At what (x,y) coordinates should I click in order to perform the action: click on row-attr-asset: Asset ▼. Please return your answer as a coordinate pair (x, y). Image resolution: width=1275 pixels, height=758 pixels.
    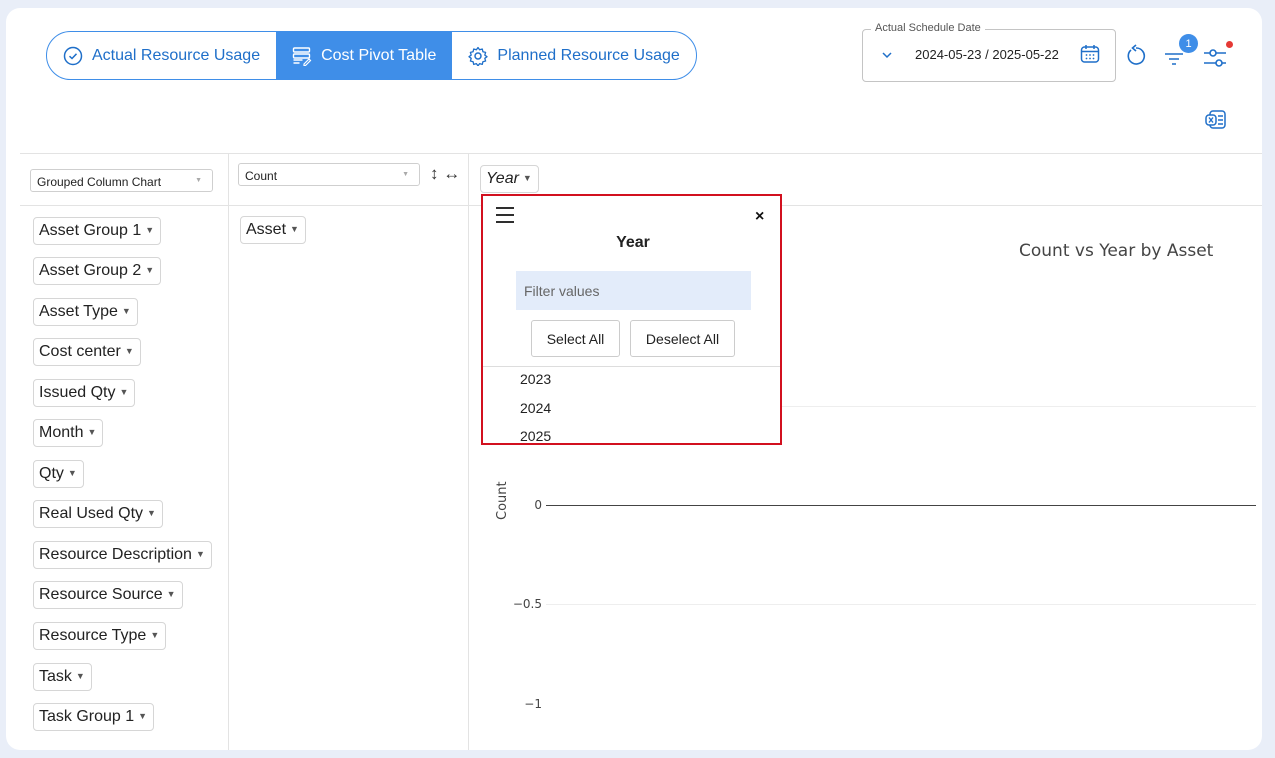
    Looking at the image, I should click on (273, 230).